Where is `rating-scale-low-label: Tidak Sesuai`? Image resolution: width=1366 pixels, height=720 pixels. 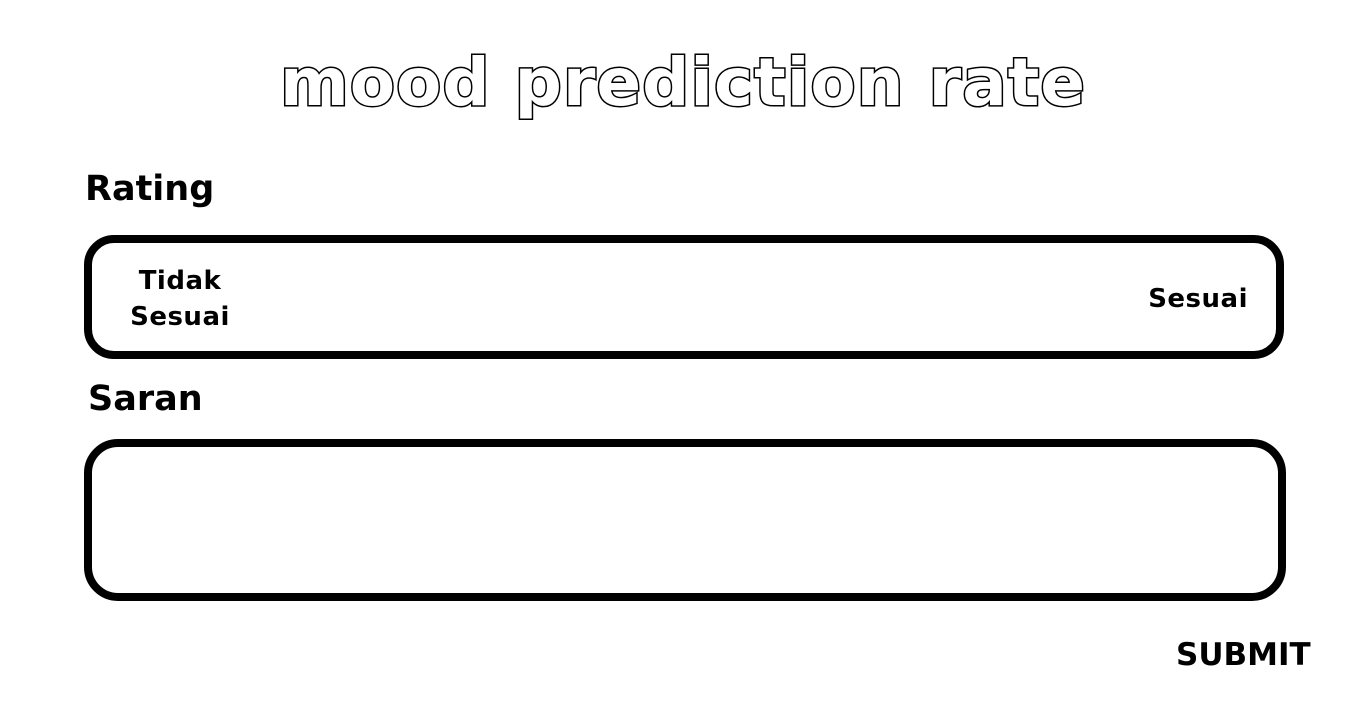 rating-scale-low-label: Tidak Sesuai is located at coordinates (180, 299).